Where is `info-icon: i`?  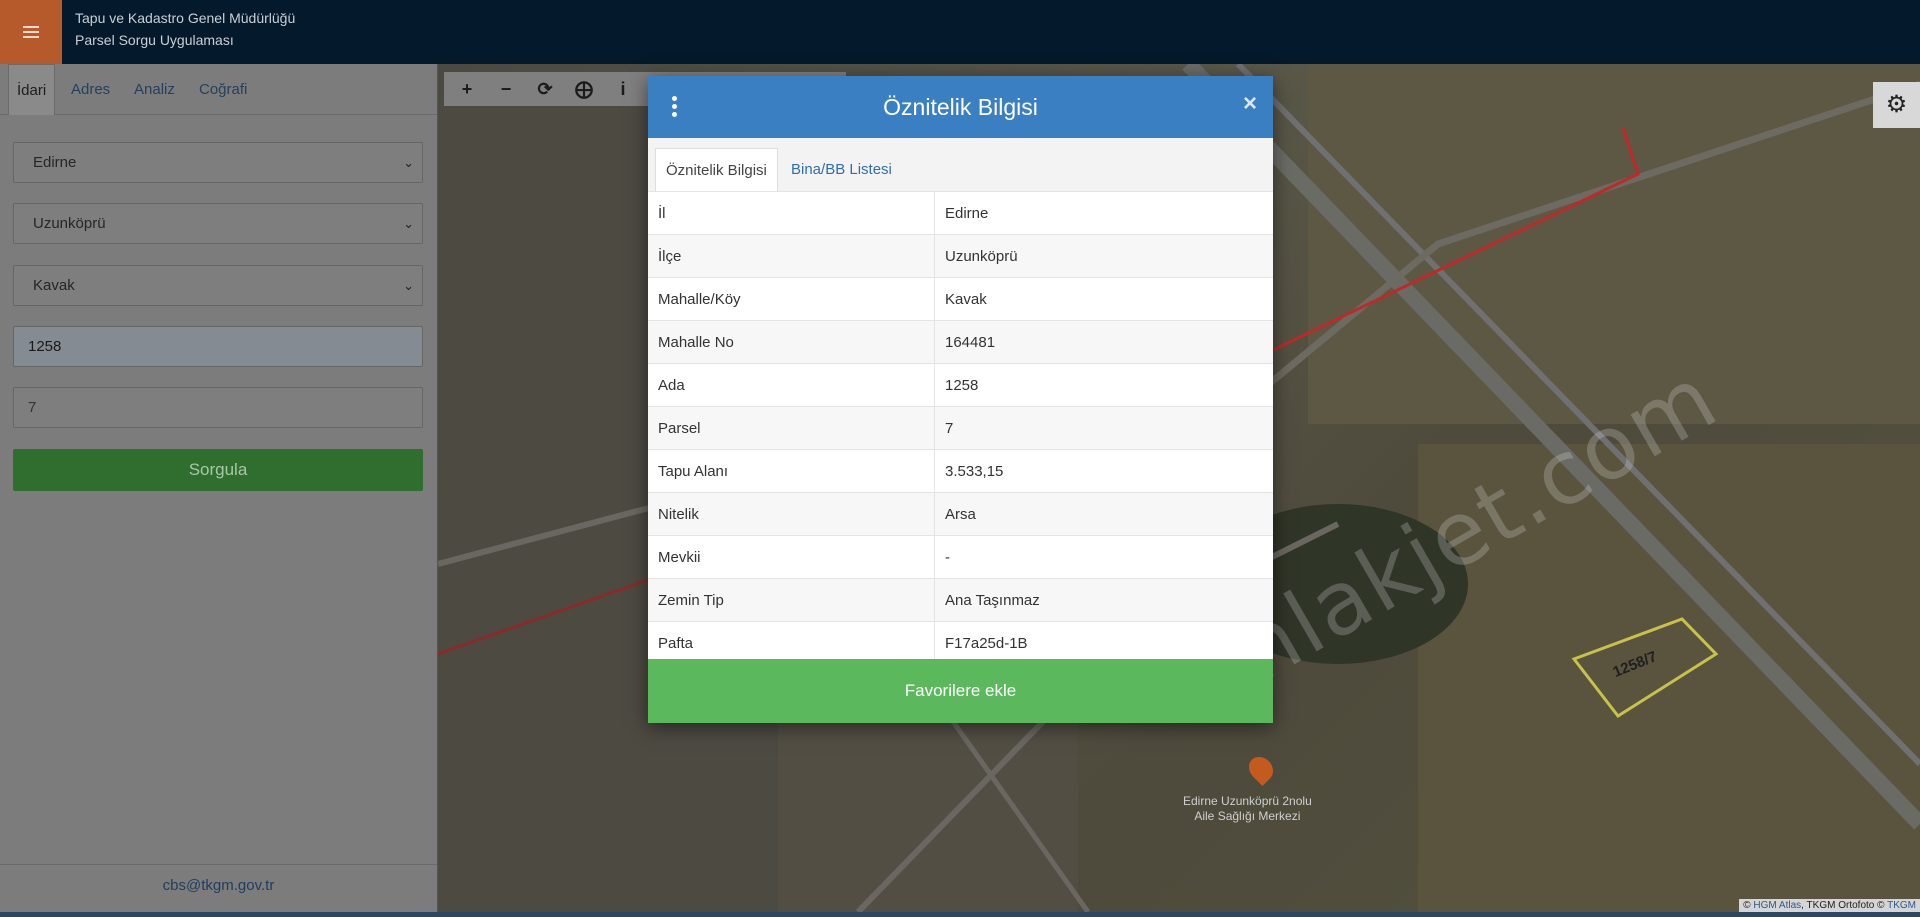 info-icon: i is located at coordinates (623, 89).